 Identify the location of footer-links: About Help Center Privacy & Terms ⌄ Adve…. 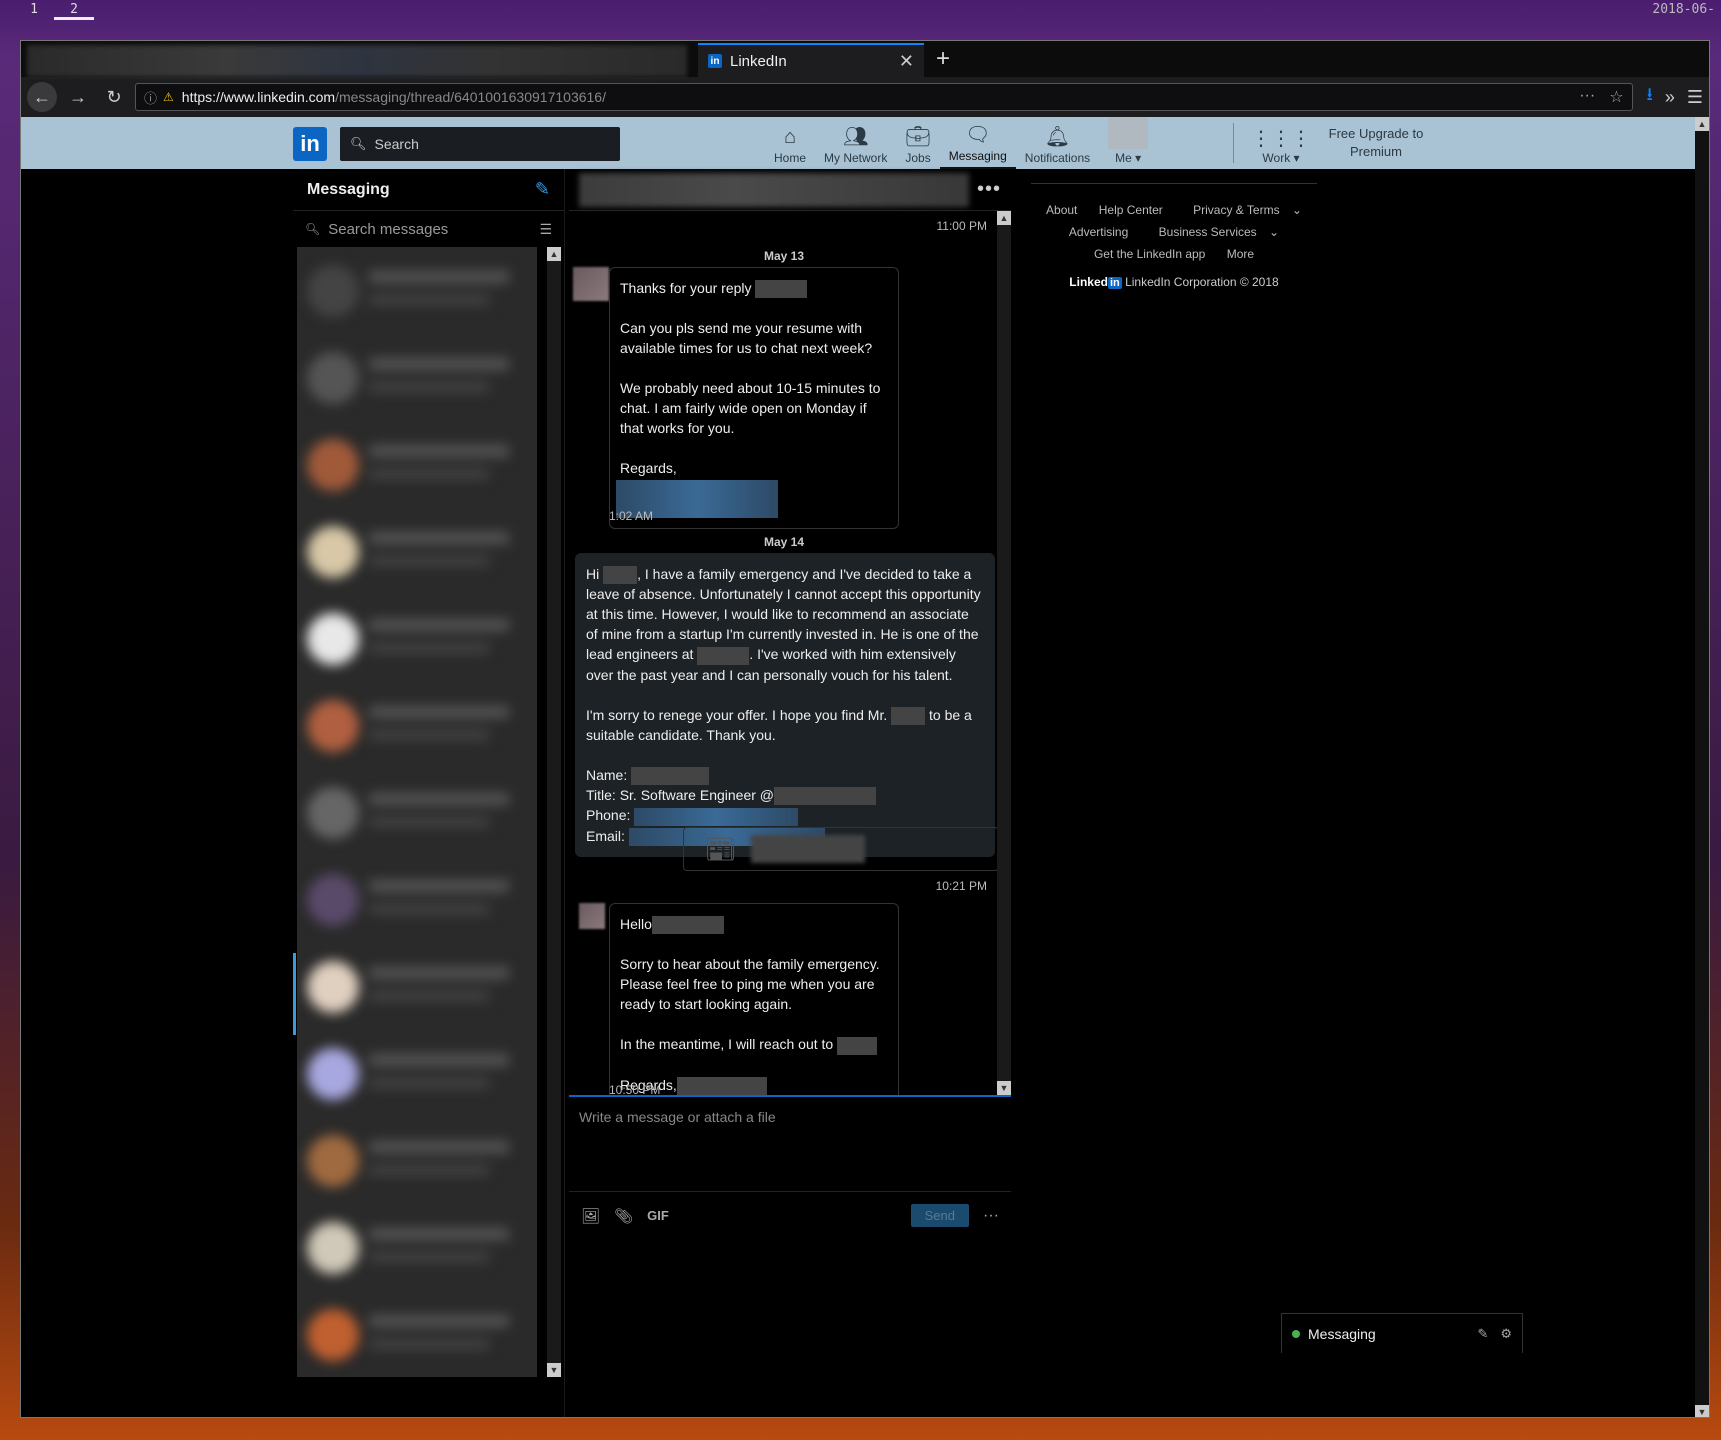
(1174, 232).